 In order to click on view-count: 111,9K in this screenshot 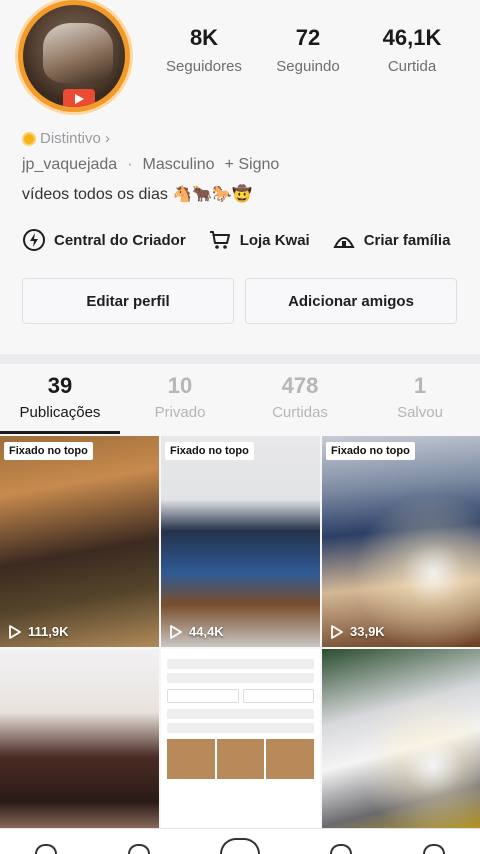, I will do `click(38, 631)`.